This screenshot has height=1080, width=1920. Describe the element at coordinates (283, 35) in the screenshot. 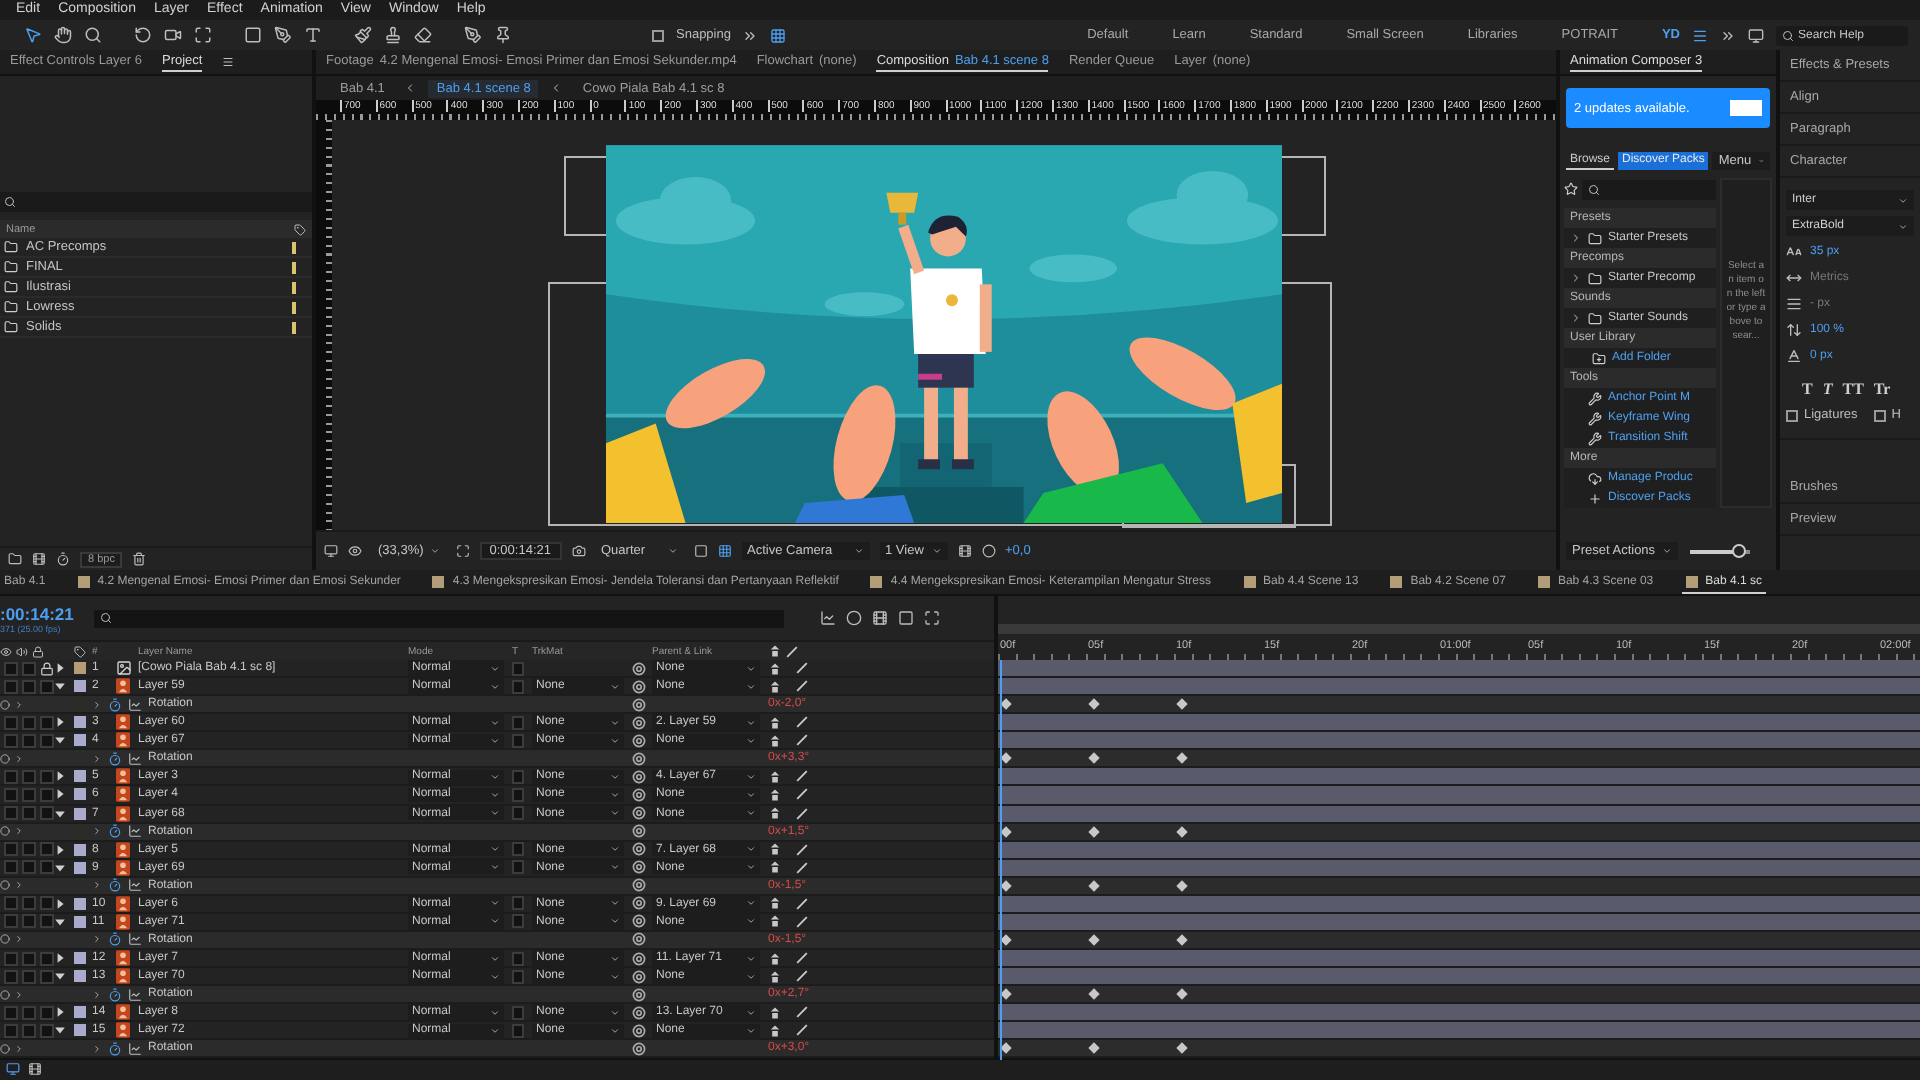

I see `pen-icon` at that location.